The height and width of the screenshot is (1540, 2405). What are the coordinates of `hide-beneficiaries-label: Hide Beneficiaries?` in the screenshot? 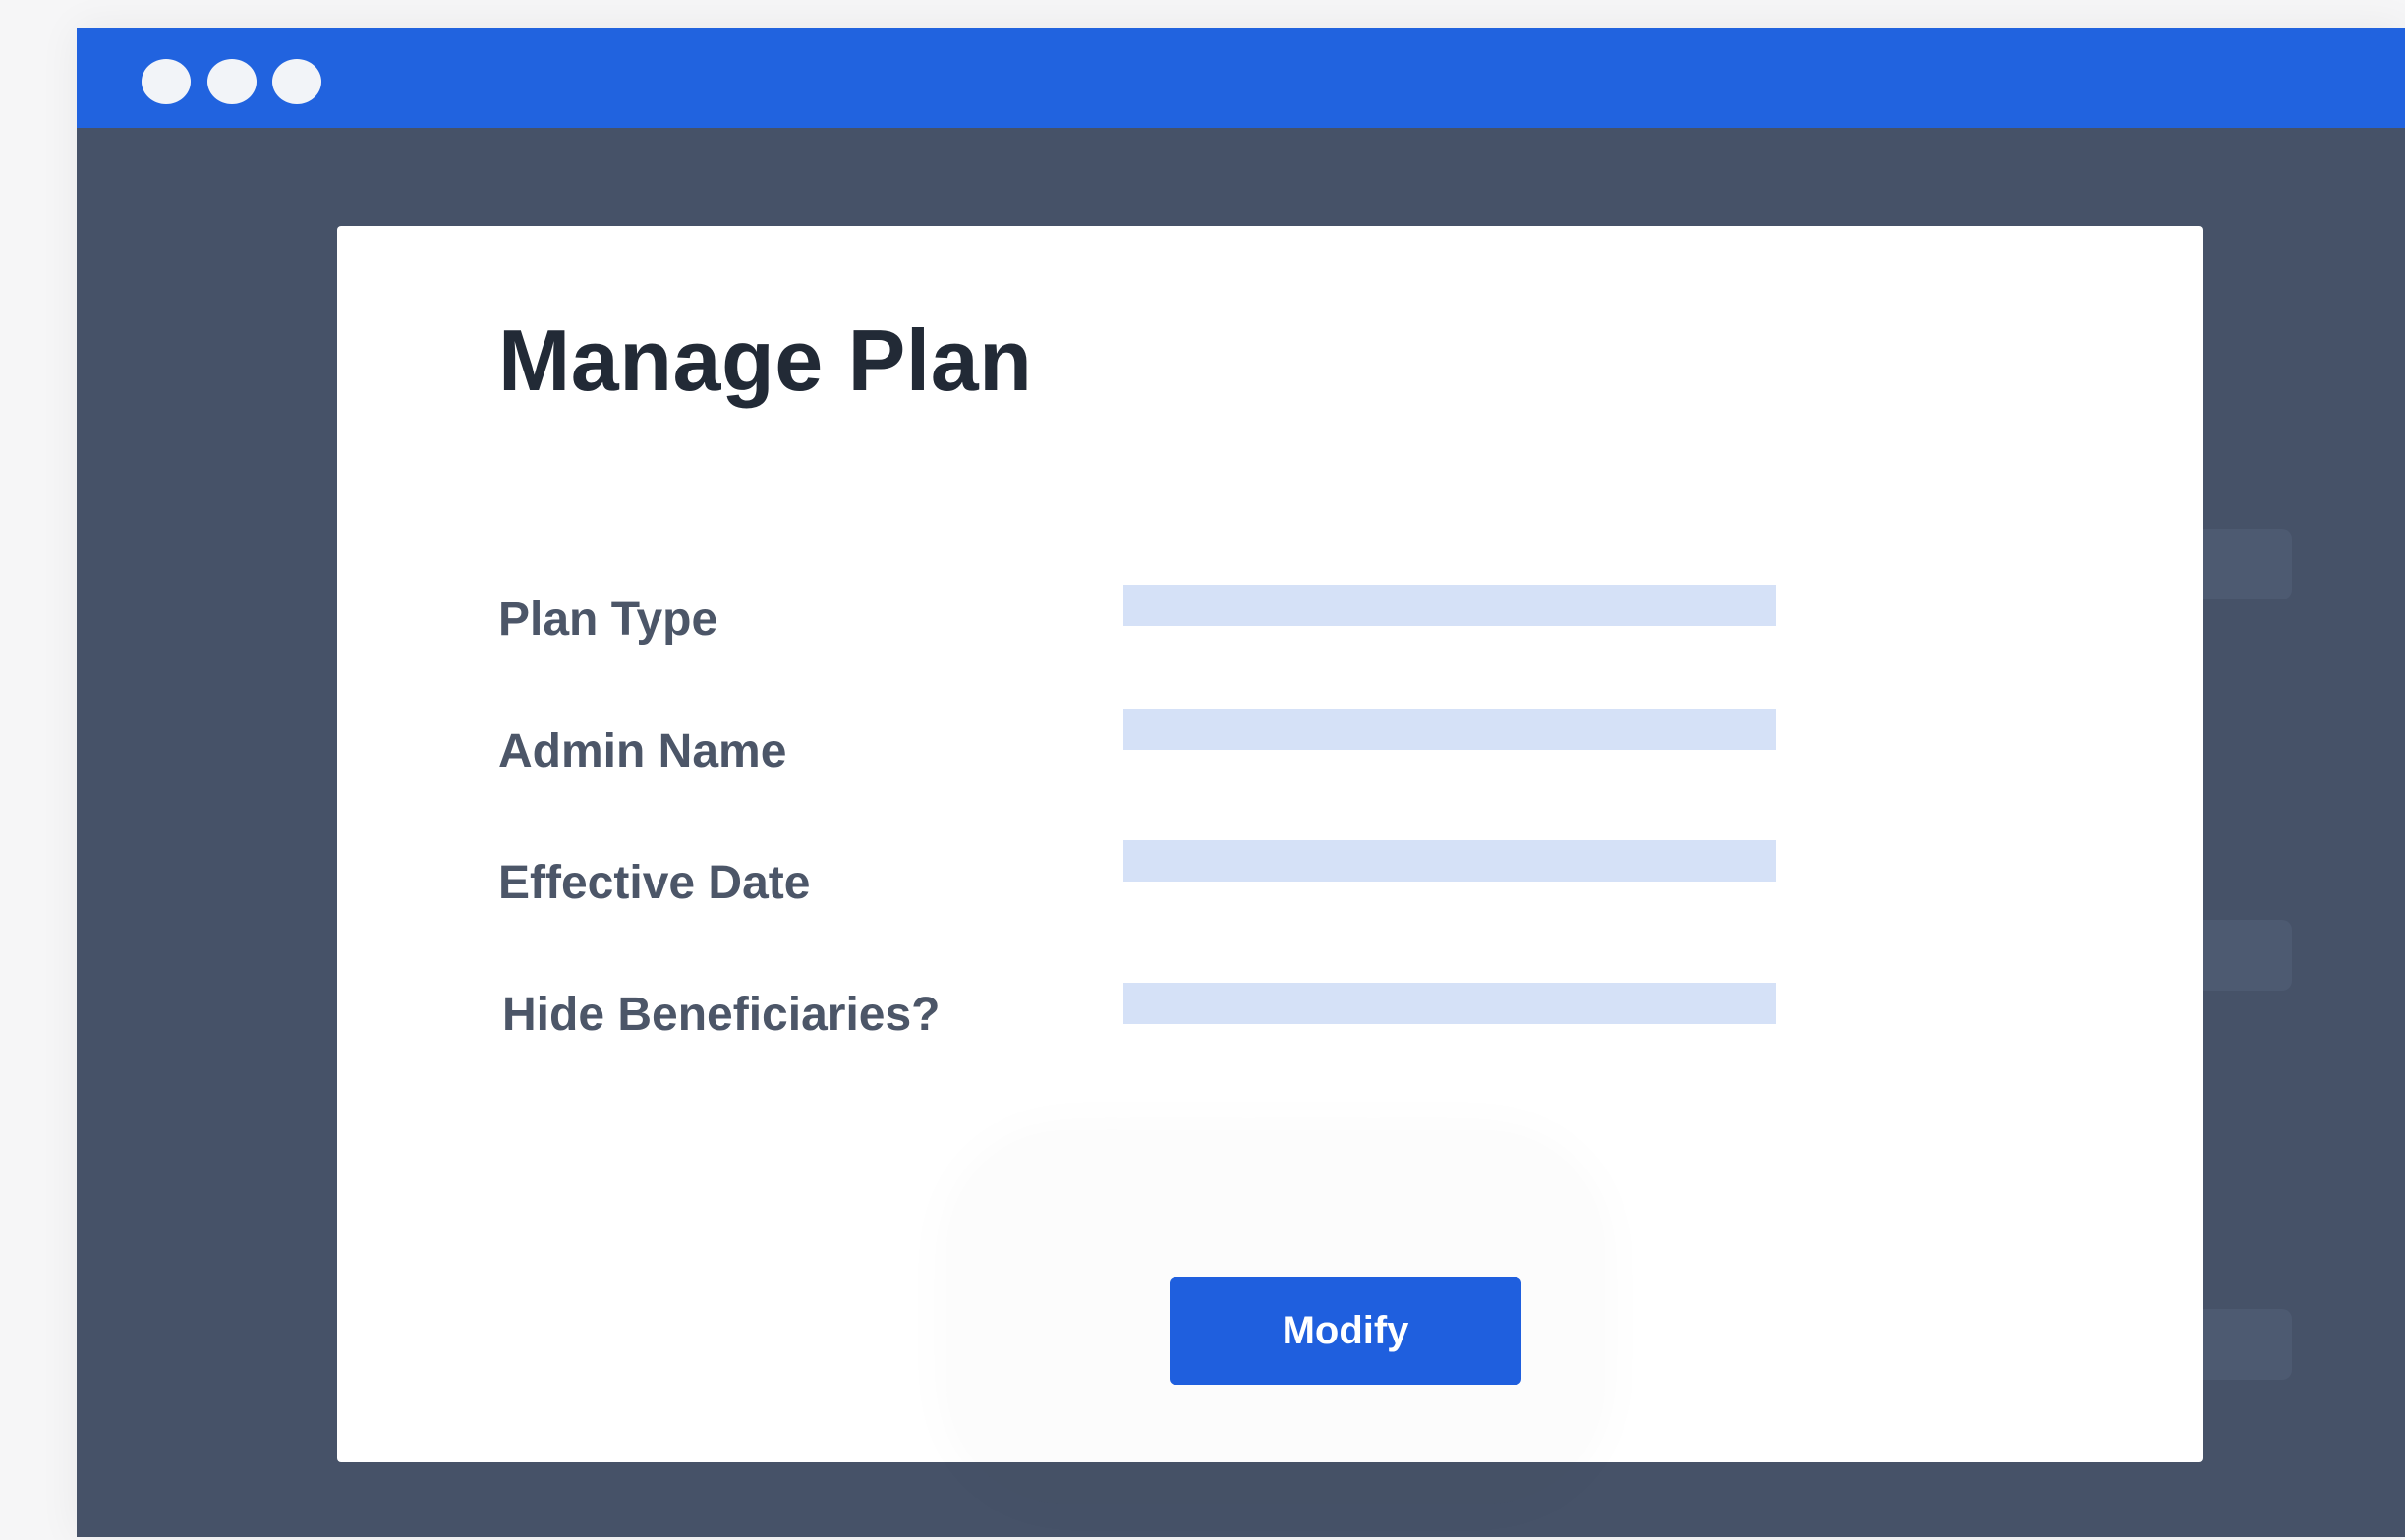 It's located at (721, 1015).